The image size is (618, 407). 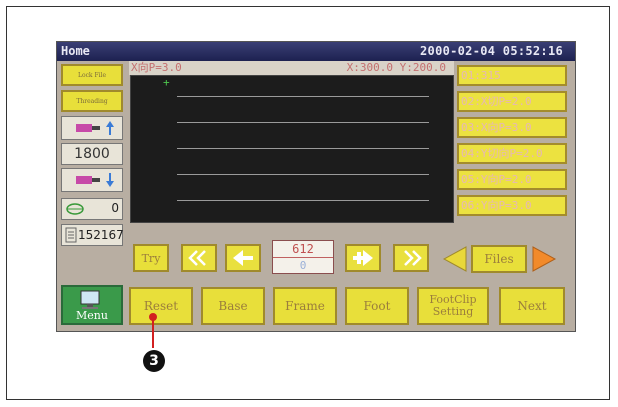 What do you see at coordinates (512, 127) in the screenshot?
I see `param-item: 03:X向P=3.0` at bounding box center [512, 127].